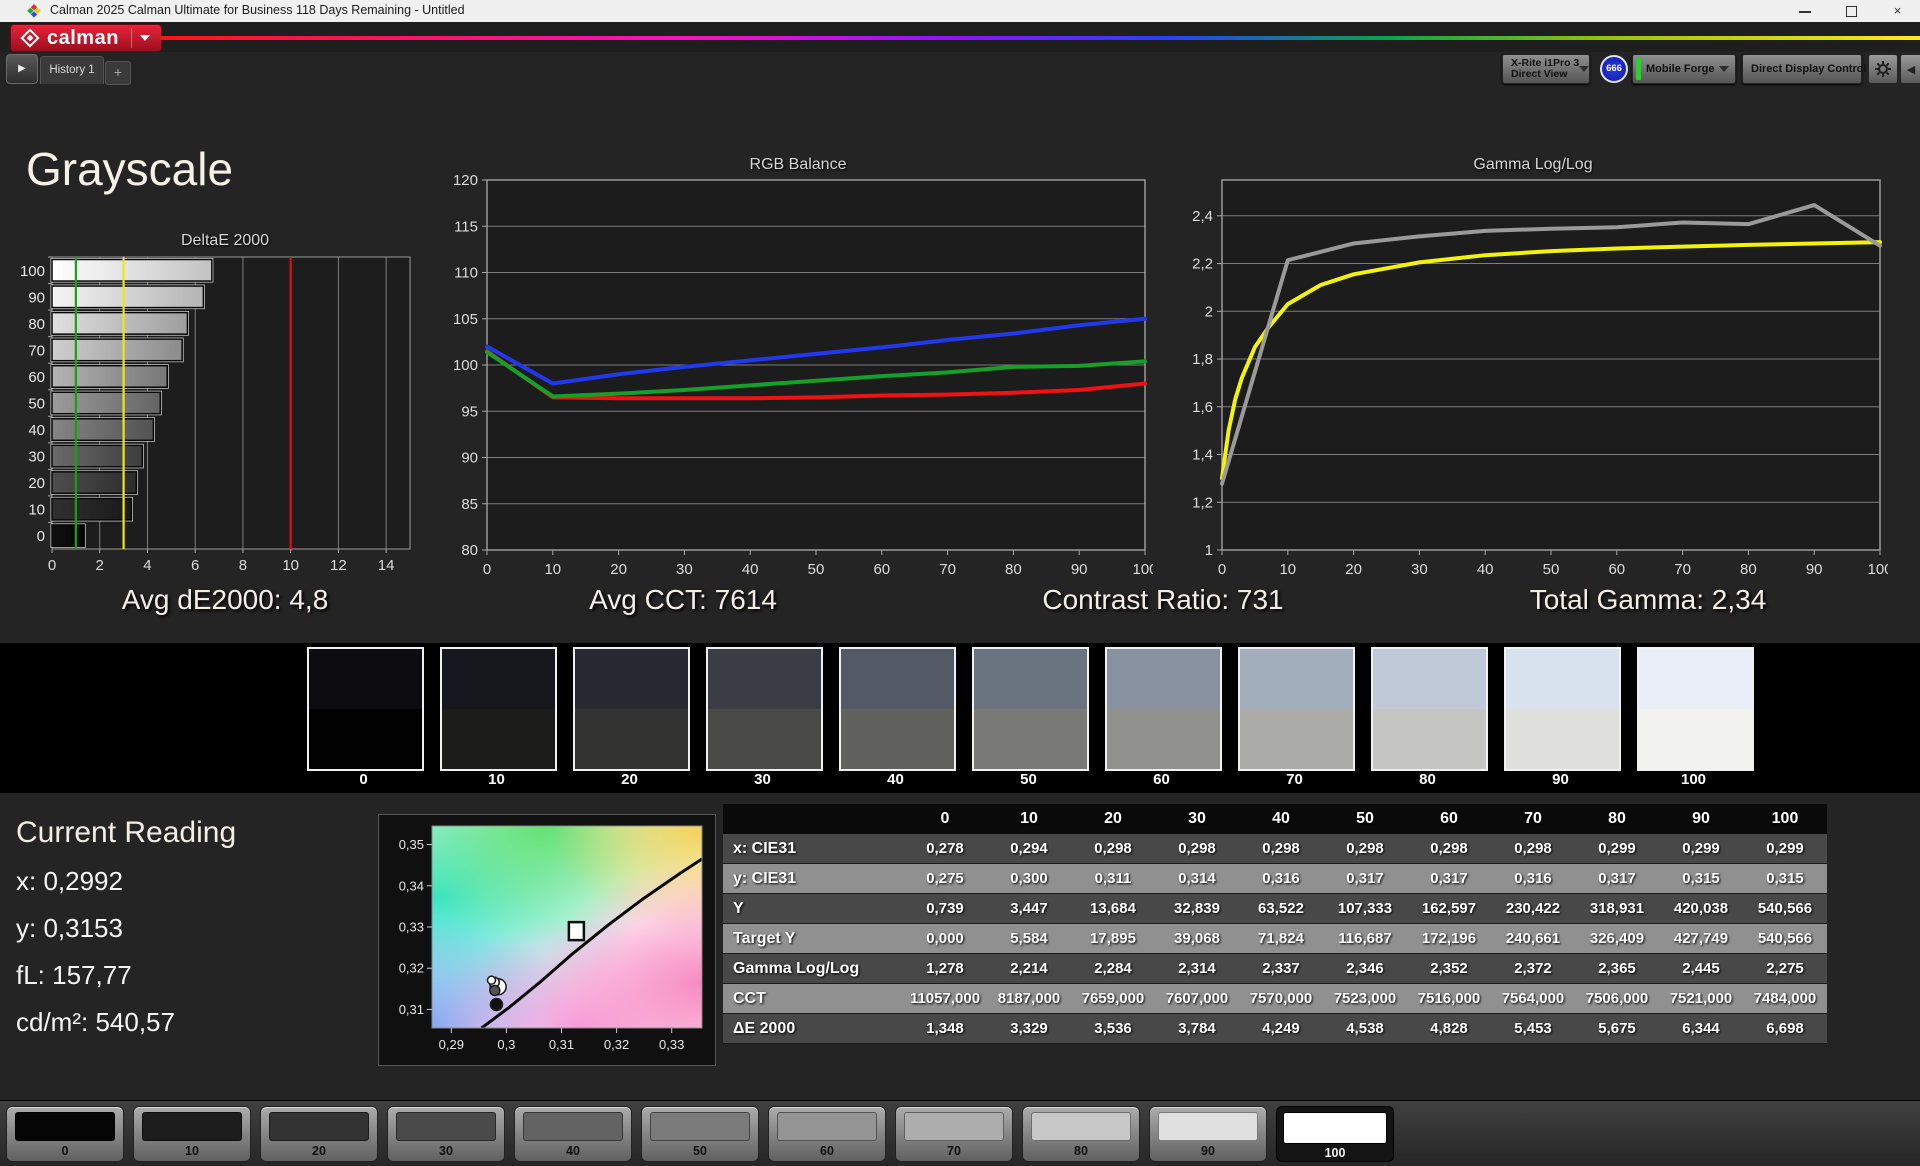  What do you see at coordinates (1197, 909) in the screenshot?
I see `table-cell: 32,839` at bounding box center [1197, 909].